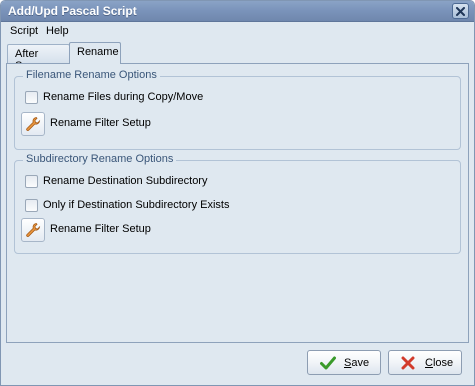 The height and width of the screenshot is (386, 475). I want to click on rename-files-option: Rename Files during Copy/Move, so click(150, 98).